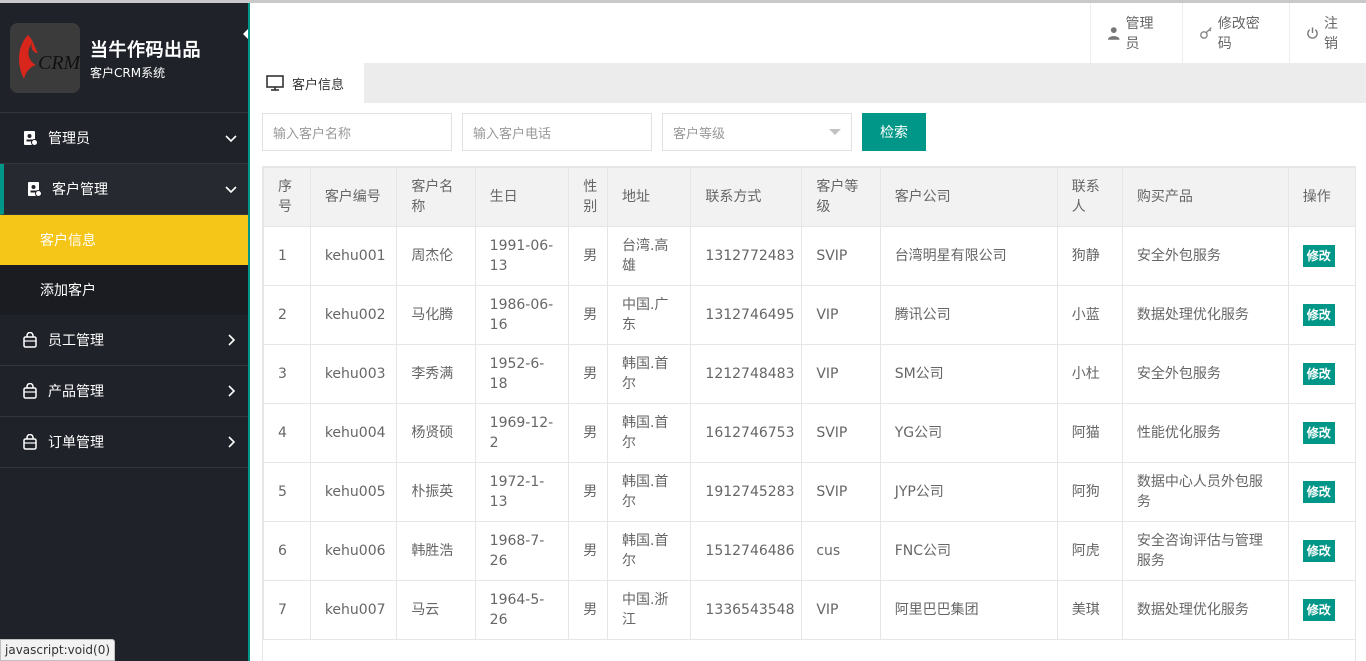 The height and width of the screenshot is (661, 1366). What do you see at coordinates (1089, 492) in the screenshot?
I see `table-cell: 阿狗` at bounding box center [1089, 492].